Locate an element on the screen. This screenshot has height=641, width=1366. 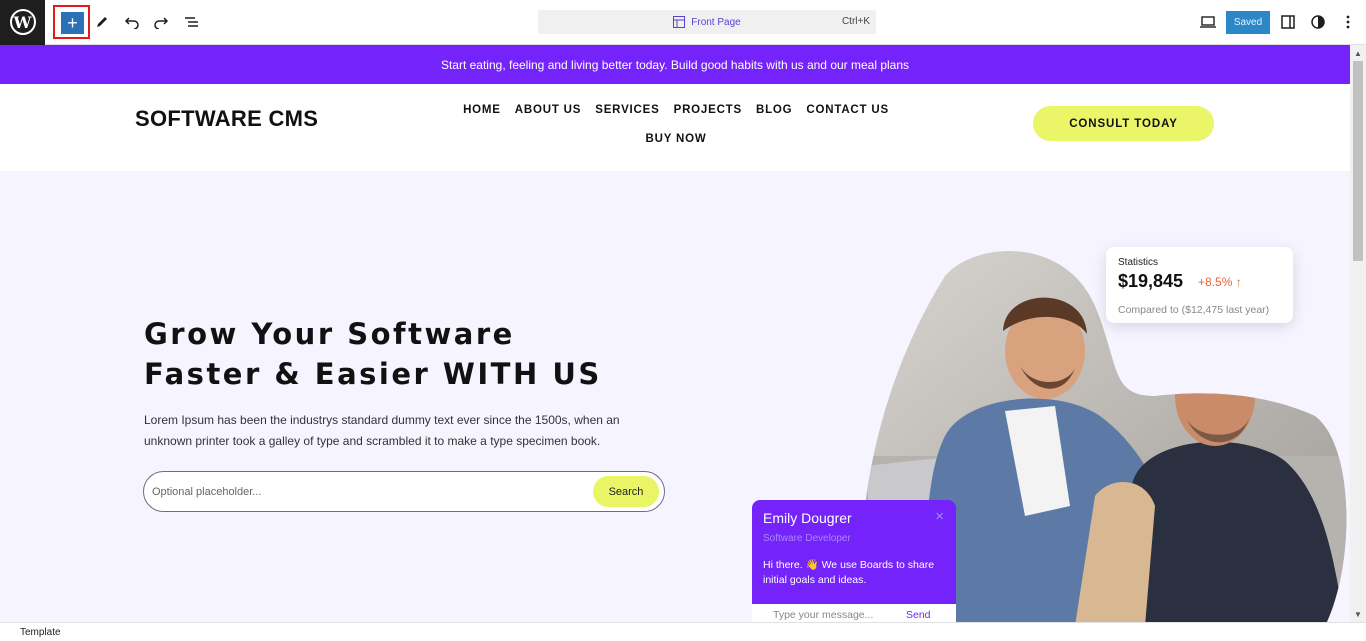
chat-send-button: Send is located at coordinates (918, 615).